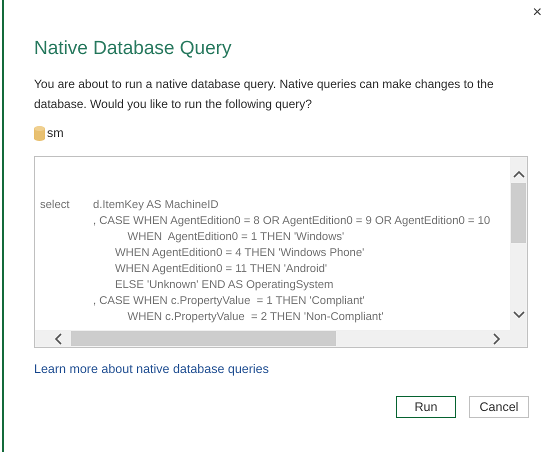  What do you see at coordinates (518, 174) in the screenshot?
I see `scroll-up-icon` at bounding box center [518, 174].